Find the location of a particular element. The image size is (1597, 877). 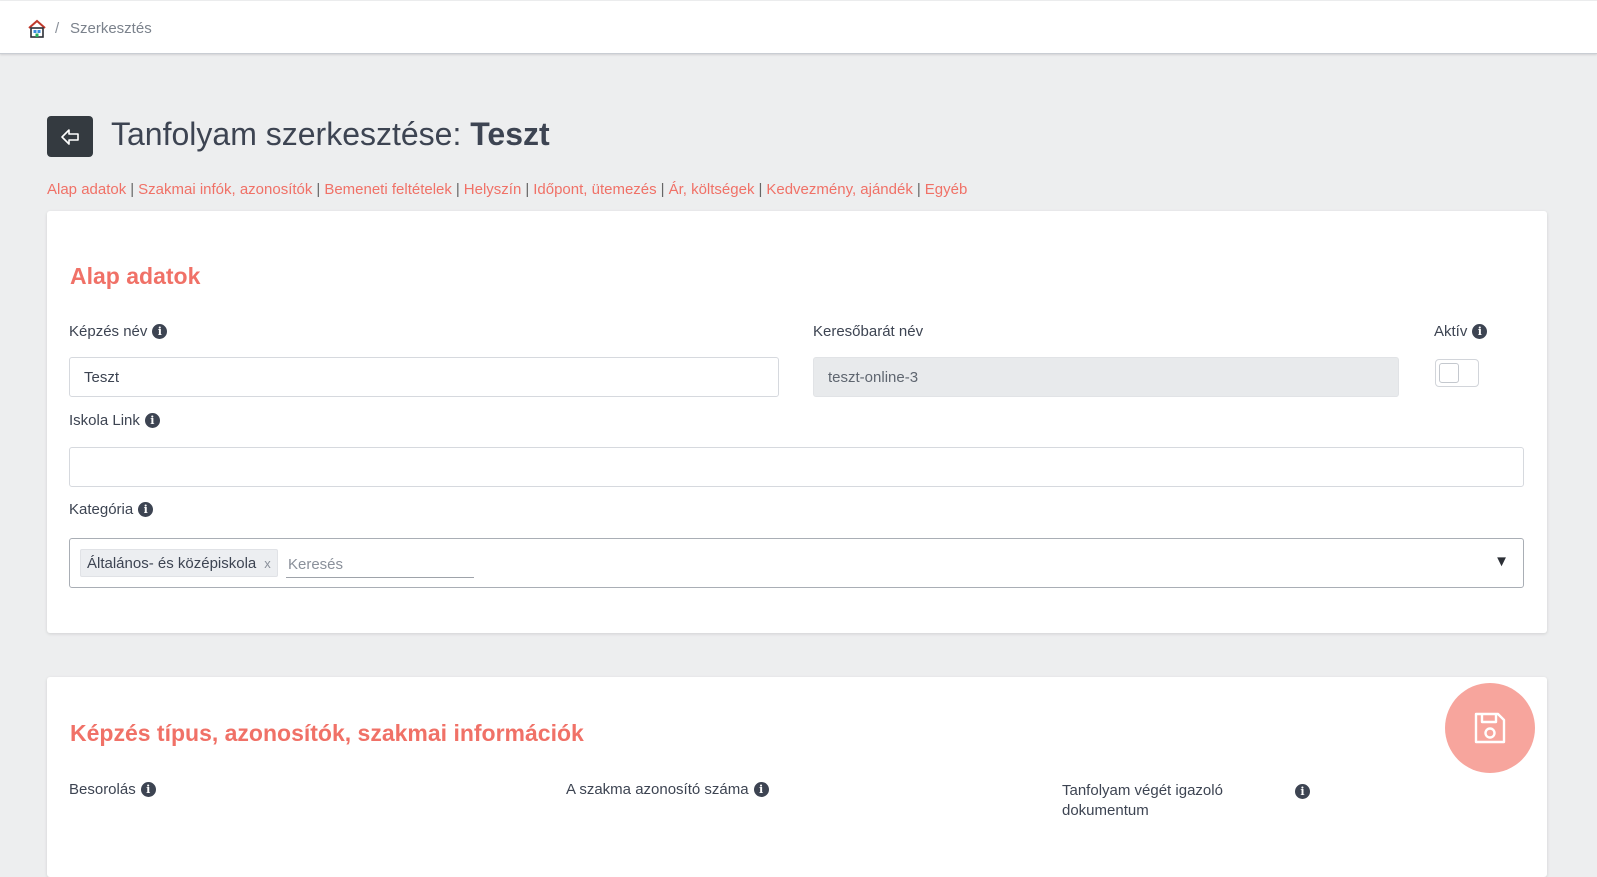

school-link-label: Iskola Link i is located at coordinates (114, 420).